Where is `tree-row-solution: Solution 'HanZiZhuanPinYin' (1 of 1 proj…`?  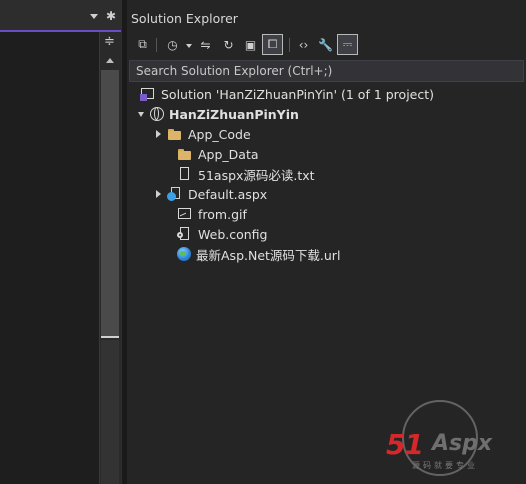
tree-row-solution: Solution 'HanZiZhuanPinYin' (1 of 1 proj… is located at coordinates (287, 94).